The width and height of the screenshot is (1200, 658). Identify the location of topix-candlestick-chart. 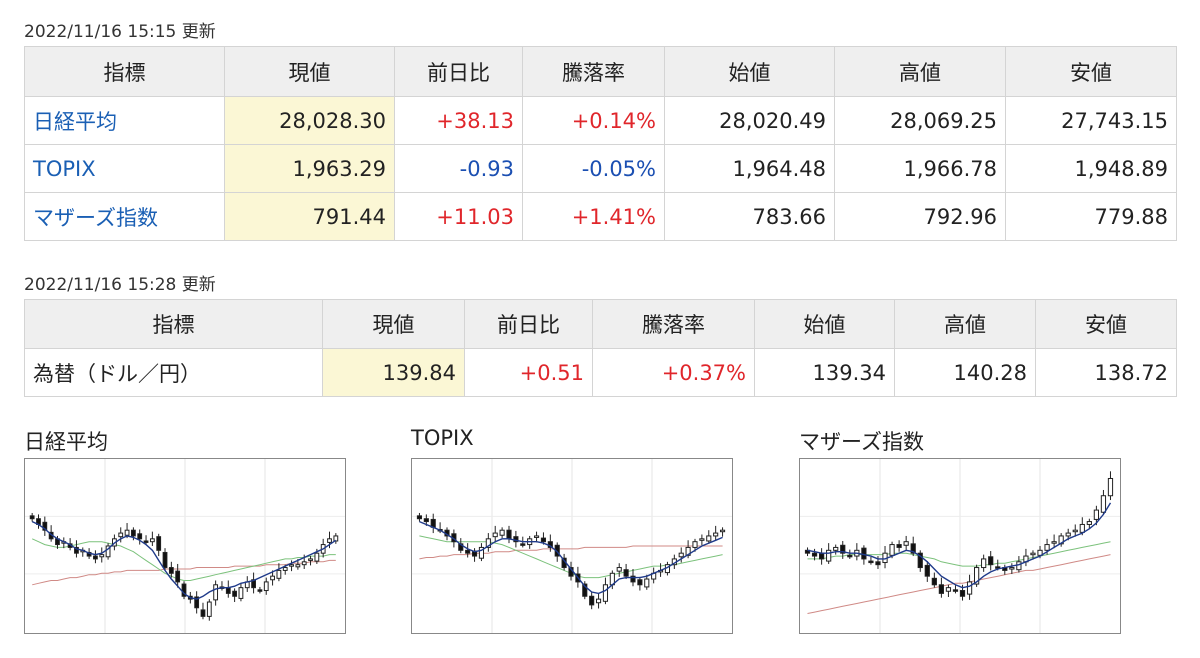
(572, 546).